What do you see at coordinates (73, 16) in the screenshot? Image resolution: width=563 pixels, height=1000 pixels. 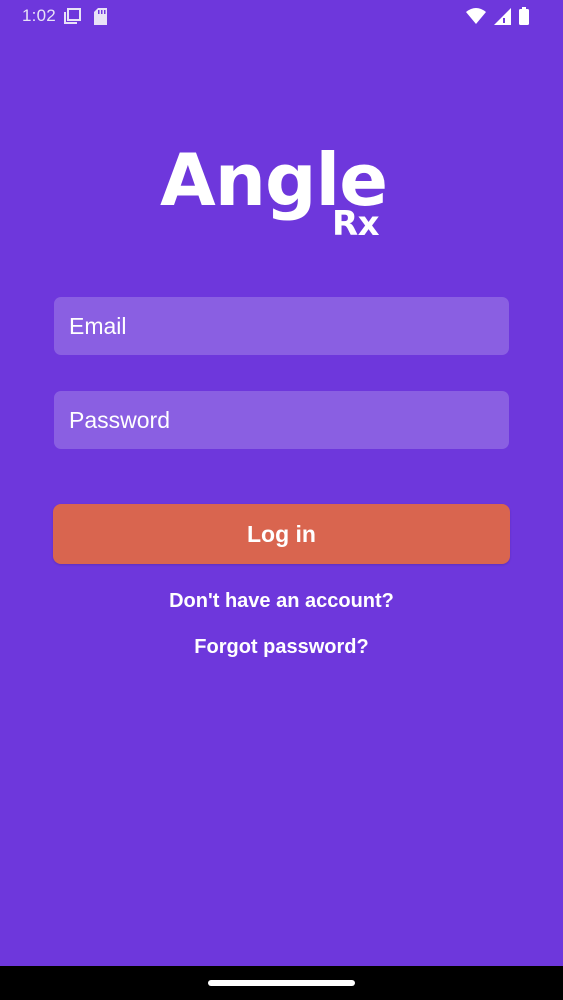 I see `screen-icon` at bounding box center [73, 16].